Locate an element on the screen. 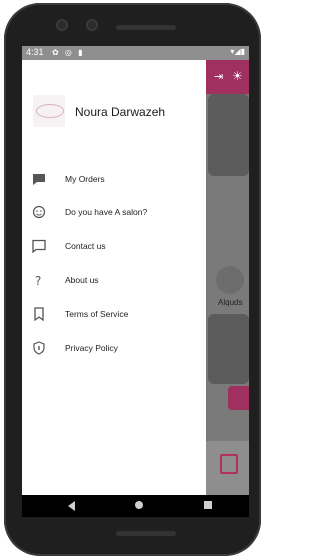 This screenshot has width=320, height=559. menu-item-salon: Do you have A salon? is located at coordinates (114, 213).